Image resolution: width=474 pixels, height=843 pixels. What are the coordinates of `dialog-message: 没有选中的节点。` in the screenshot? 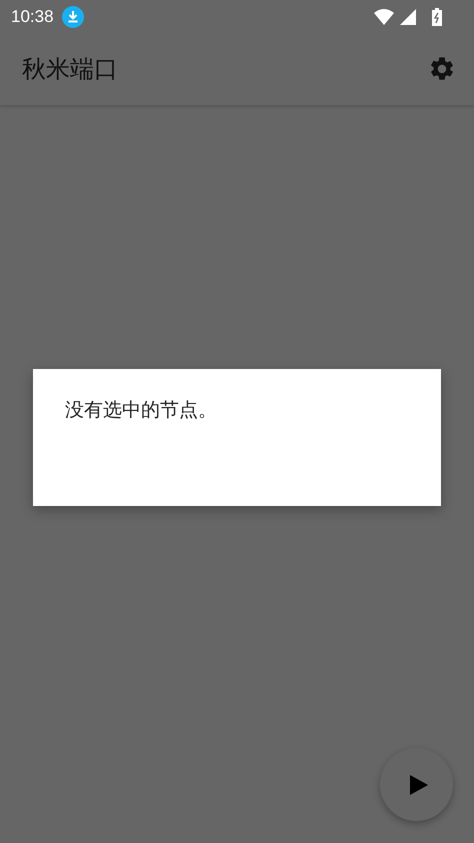 It's located at (141, 410).